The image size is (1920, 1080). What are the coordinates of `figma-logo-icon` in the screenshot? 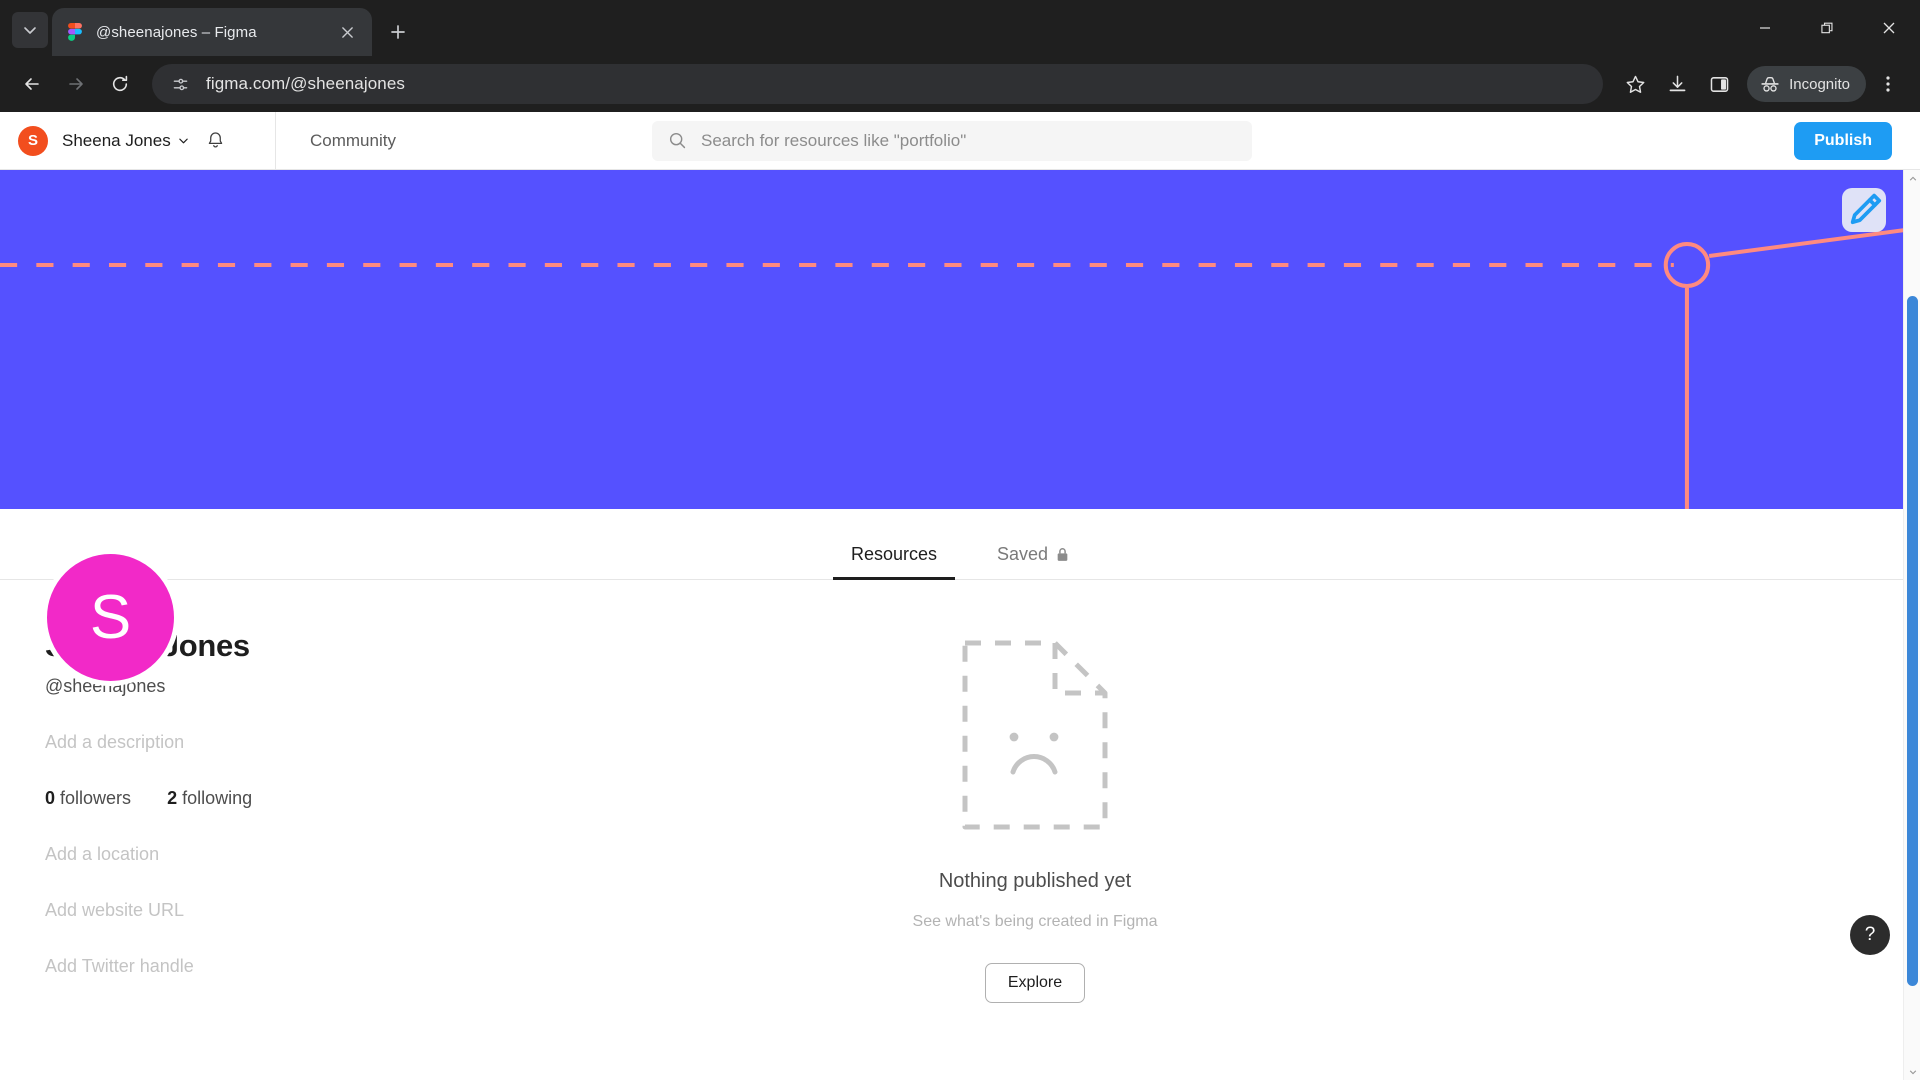 It's located at (77, 32).